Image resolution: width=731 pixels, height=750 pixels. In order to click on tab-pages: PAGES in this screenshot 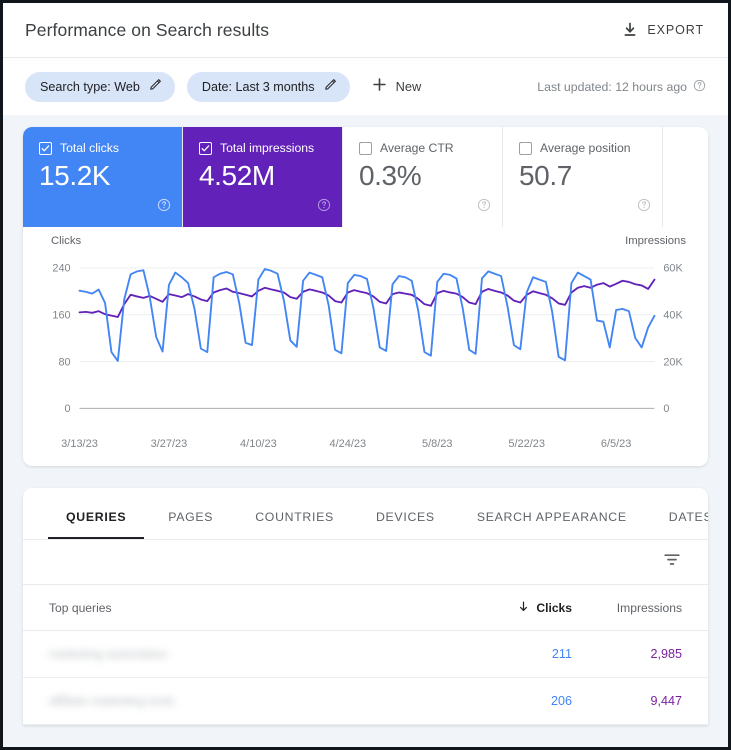, I will do `click(190, 524)`.